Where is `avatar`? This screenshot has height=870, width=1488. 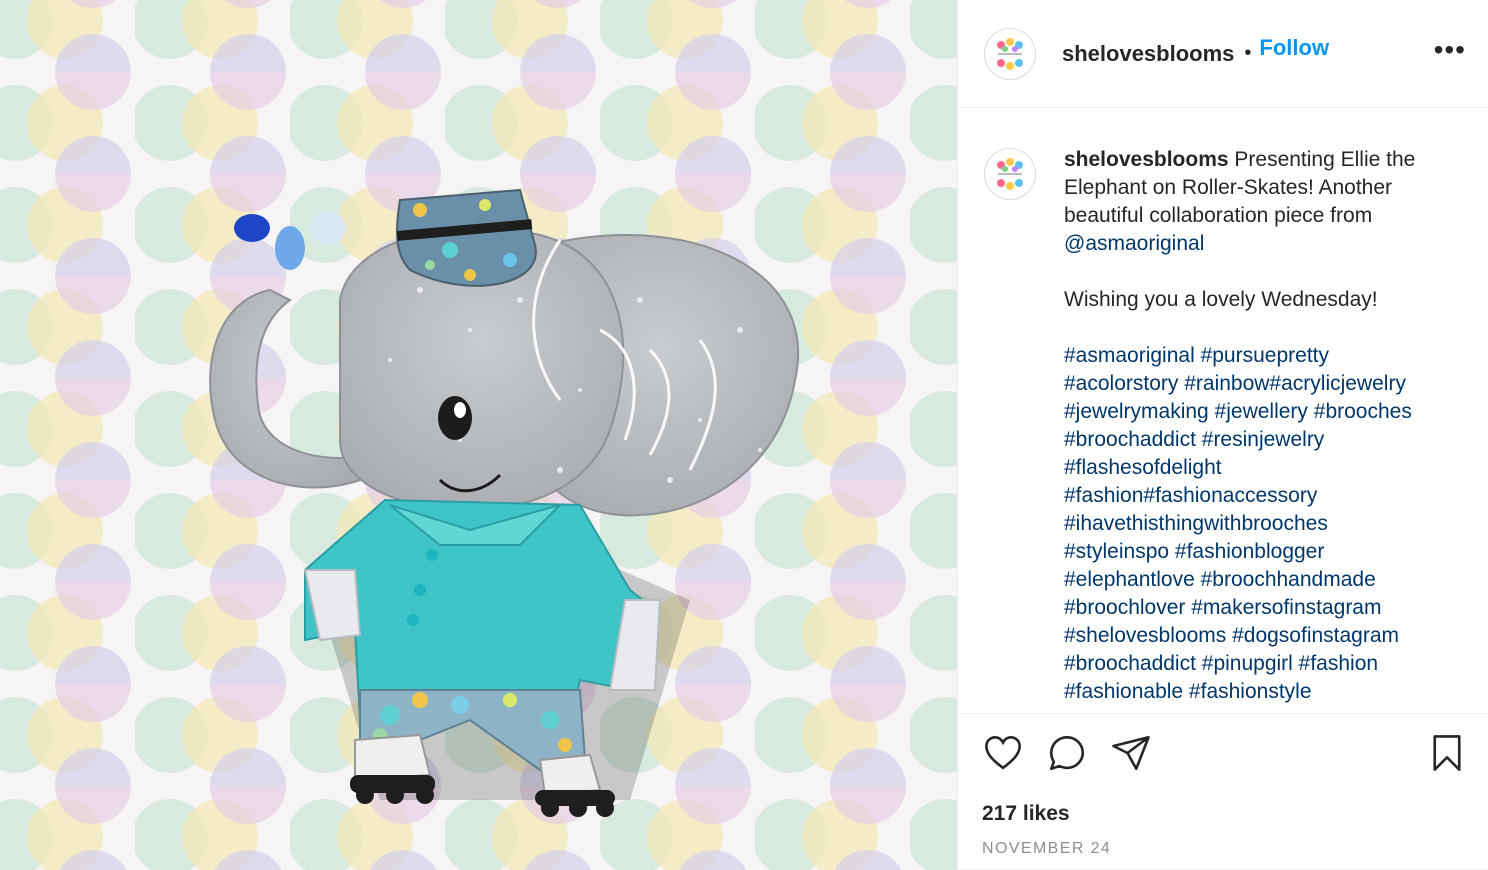
avatar is located at coordinates (1010, 53).